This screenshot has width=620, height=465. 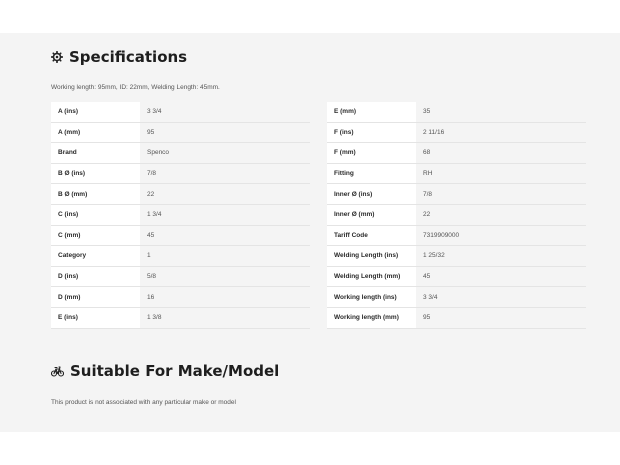 I want to click on spec-value: 68, so click(x=501, y=153).